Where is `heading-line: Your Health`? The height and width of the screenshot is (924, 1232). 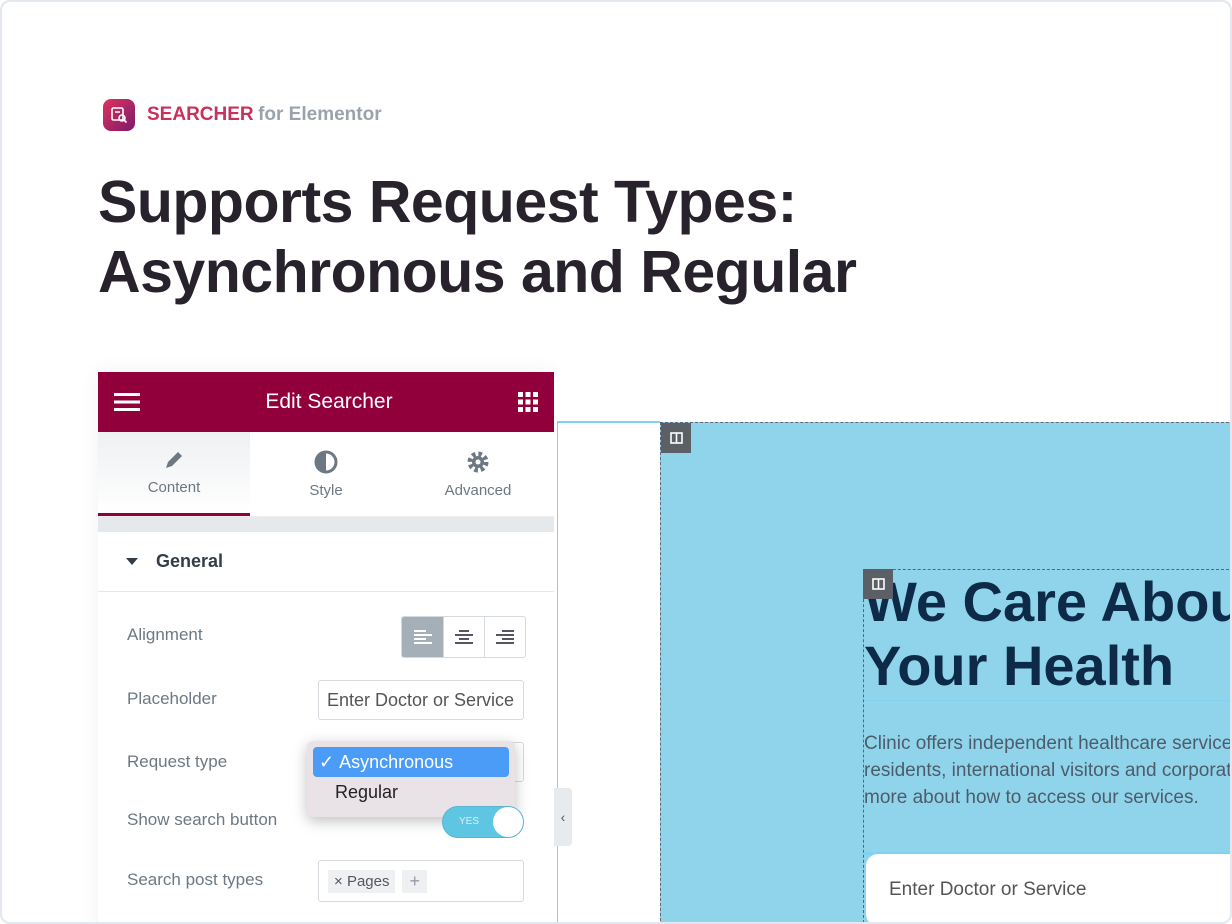 heading-line: Your Health is located at coordinates (1019, 665).